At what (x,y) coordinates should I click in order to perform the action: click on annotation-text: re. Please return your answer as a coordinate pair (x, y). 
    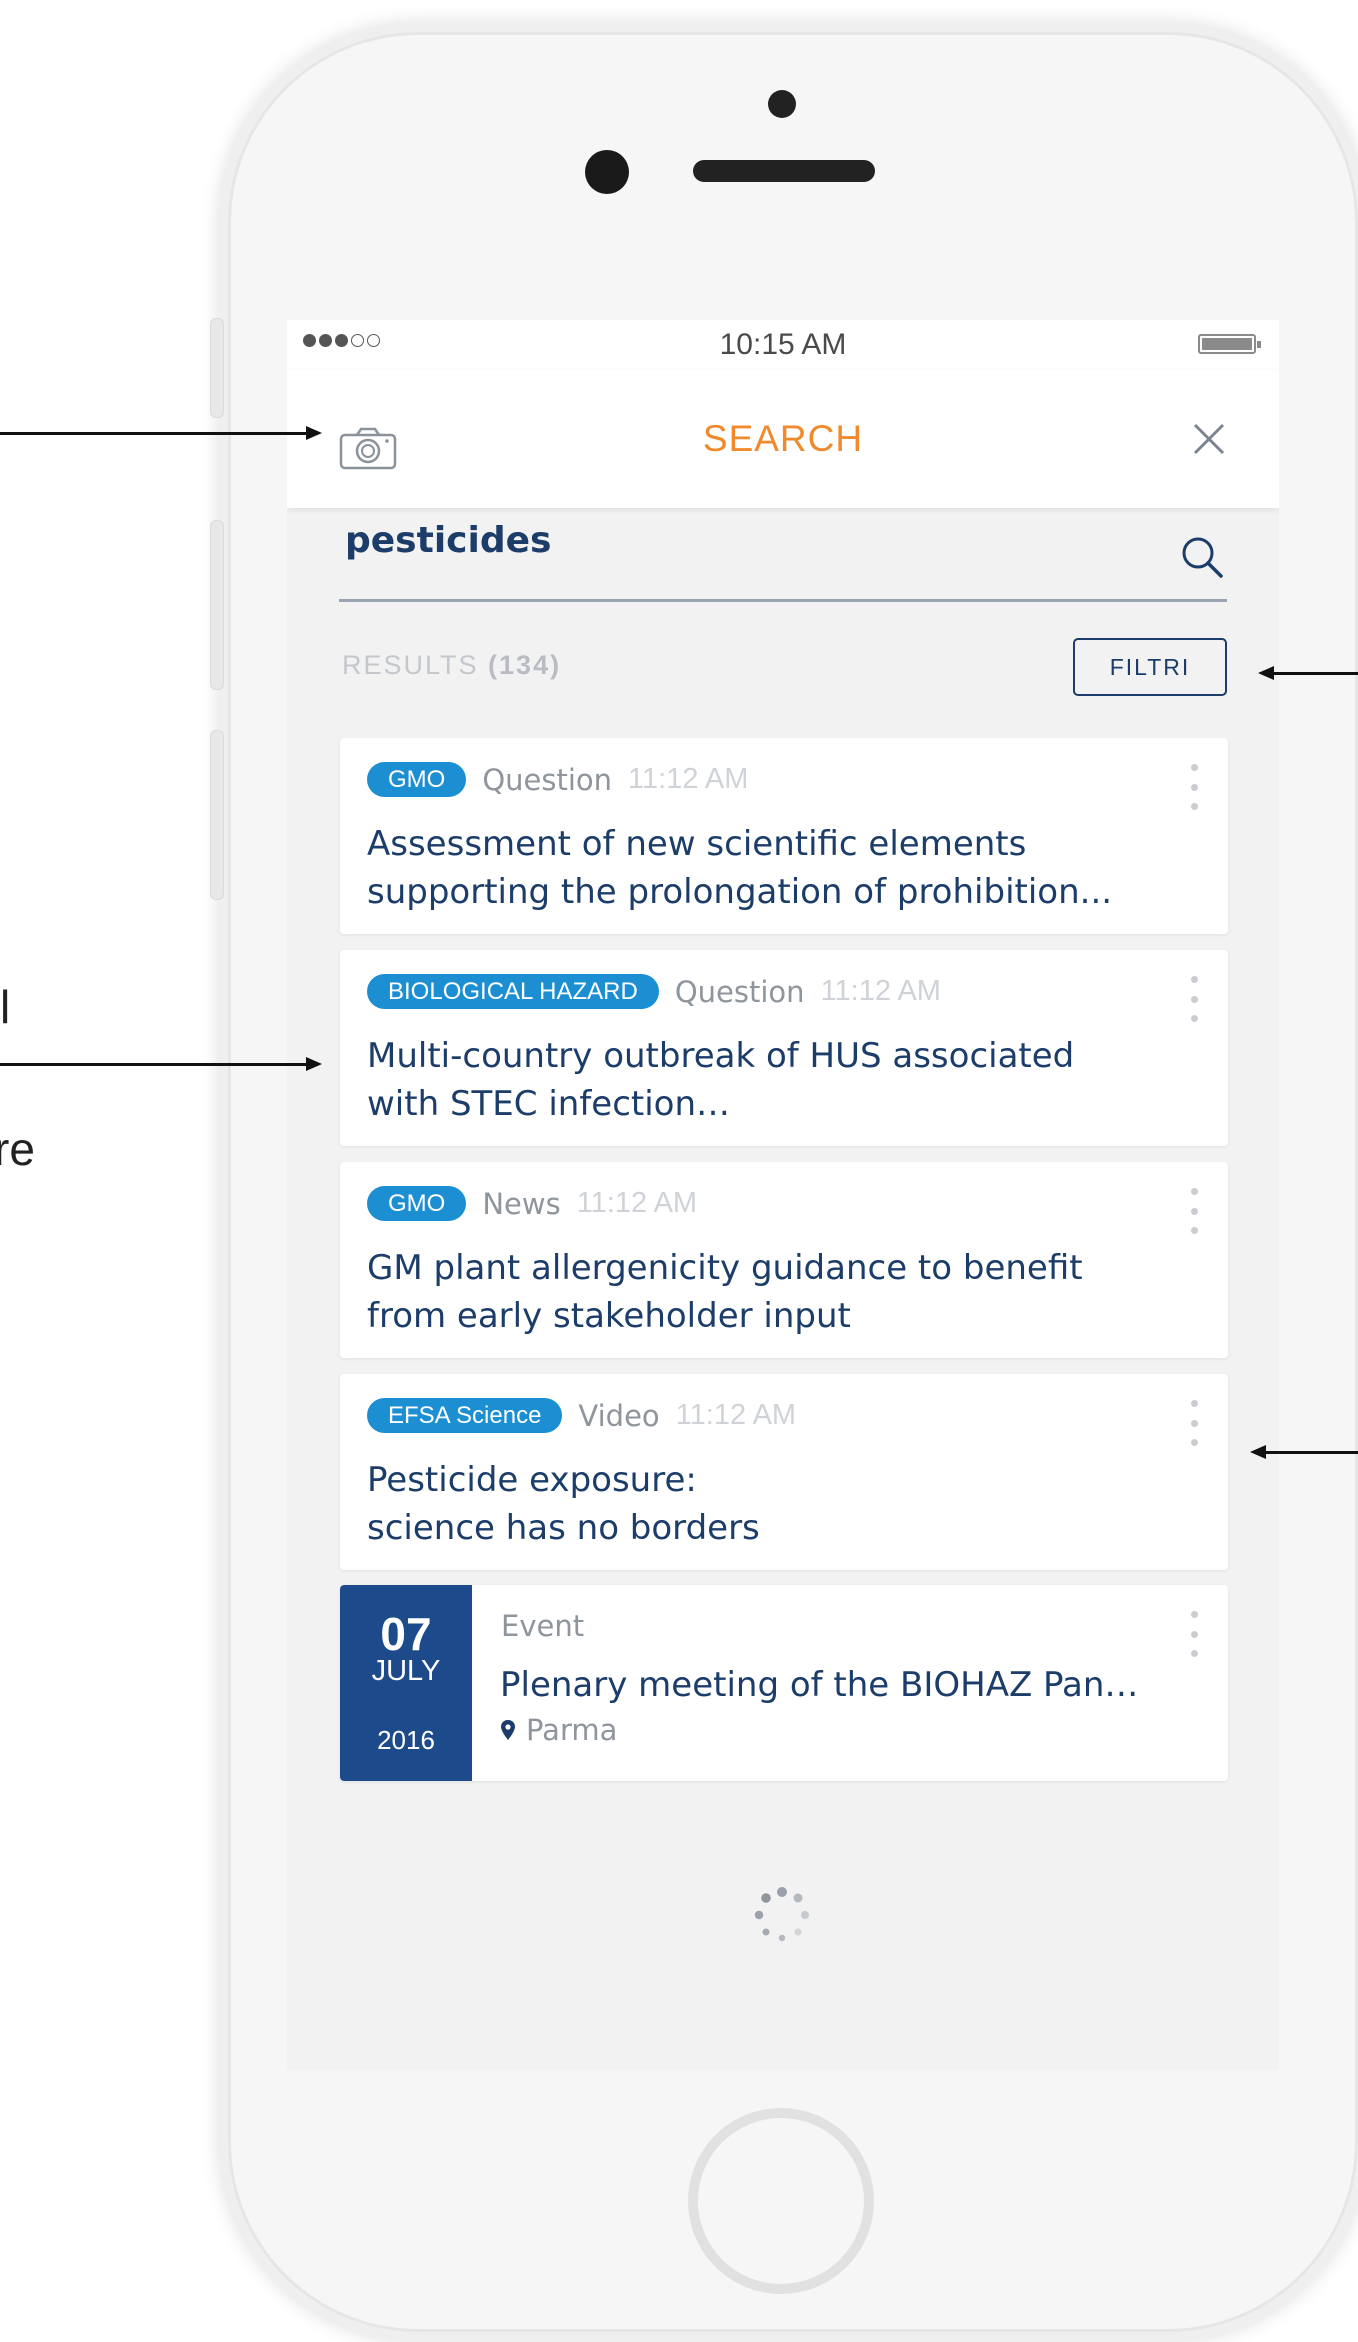
    Looking at the image, I should click on (17, 1149).